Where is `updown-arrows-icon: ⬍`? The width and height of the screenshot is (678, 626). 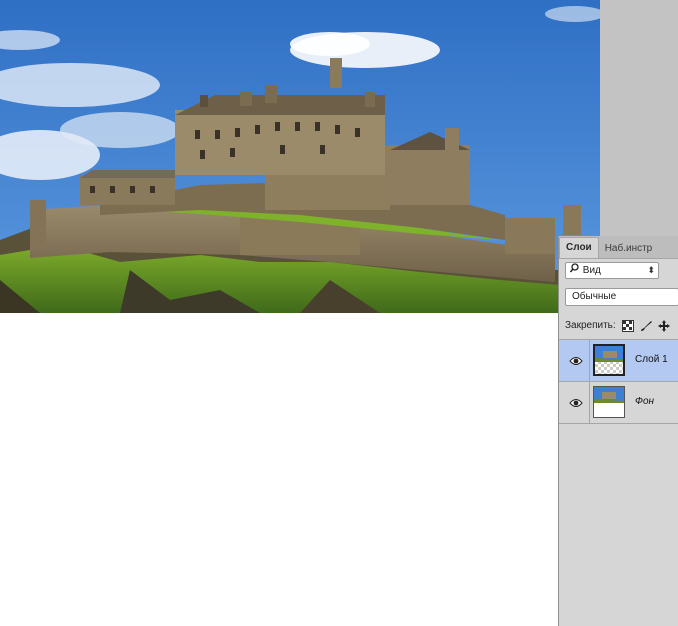 updown-arrows-icon: ⬍ is located at coordinates (651, 270).